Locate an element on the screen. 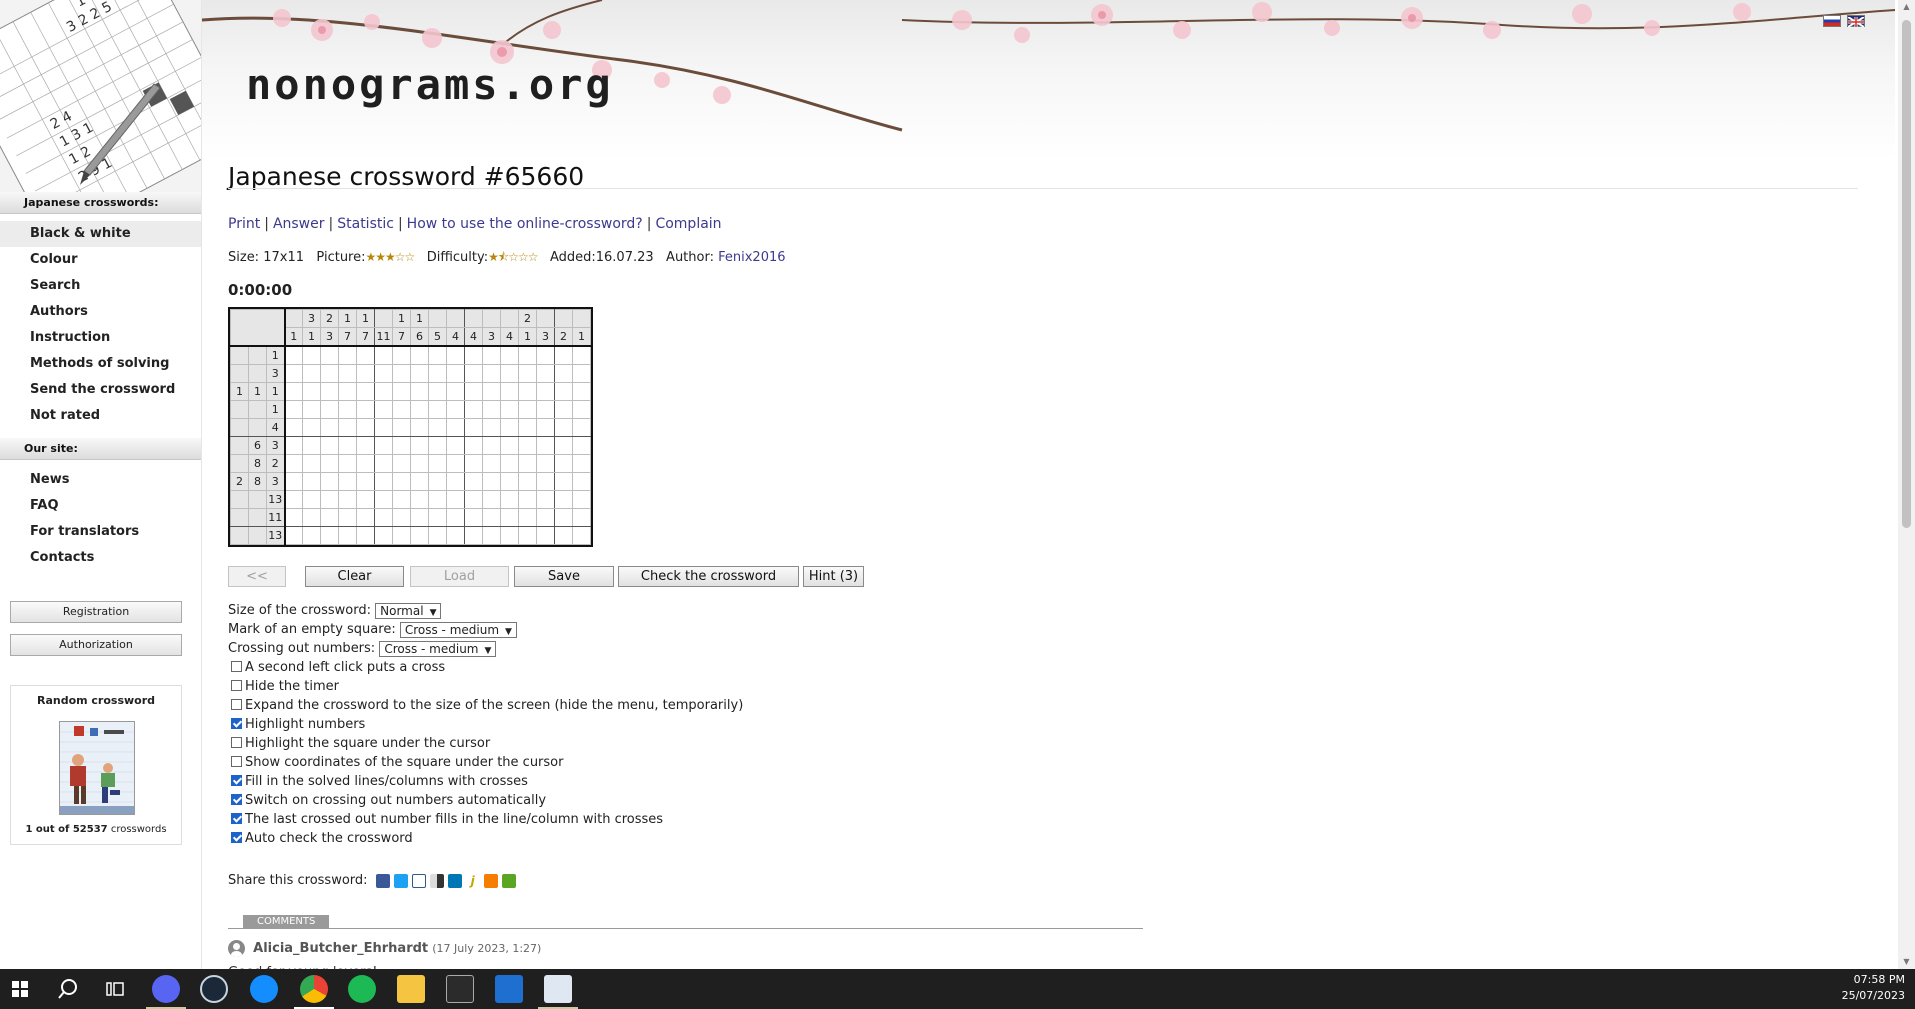  row-clue-cell: 6 is located at coordinates (257, 445).